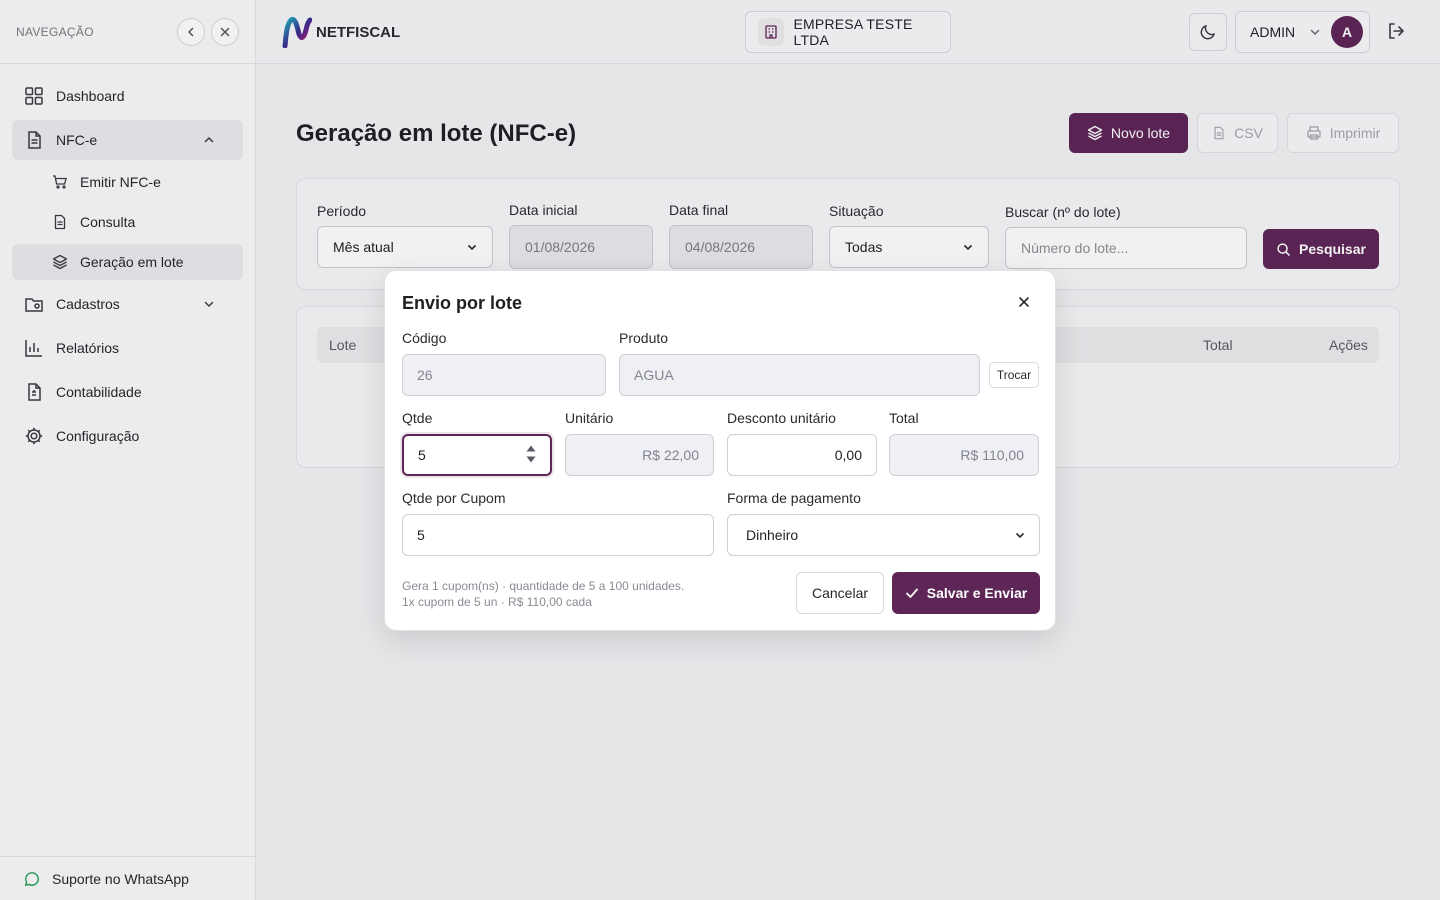  What do you see at coordinates (589, 418) in the screenshot?
I see `unit-price-label: Unitário` at bounding box center [589, 418].